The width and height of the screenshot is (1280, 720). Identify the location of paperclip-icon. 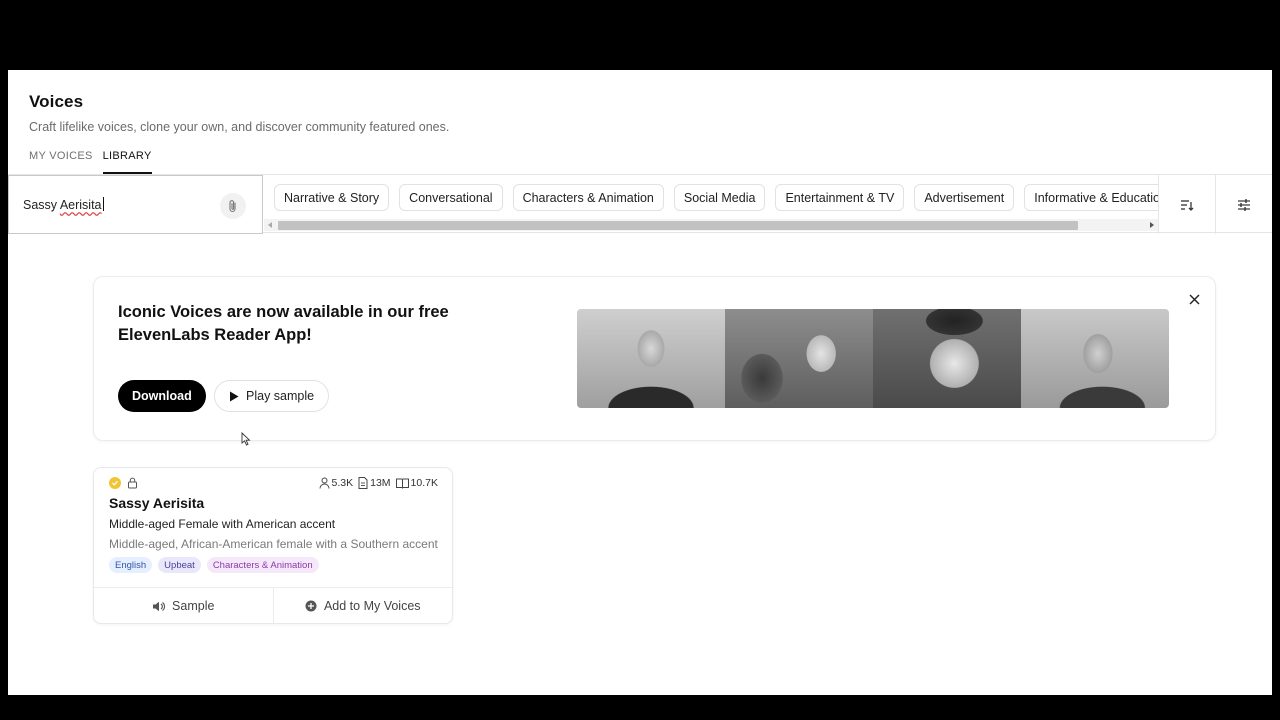
(232, 206).